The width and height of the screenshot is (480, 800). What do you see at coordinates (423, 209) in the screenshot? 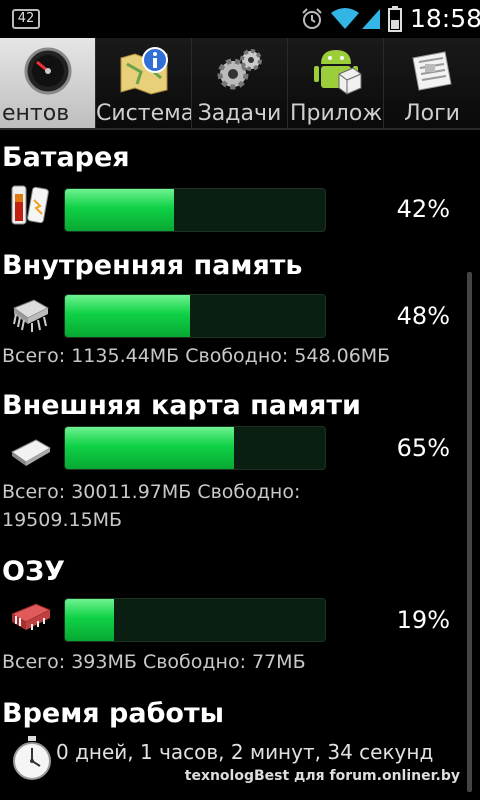
I see `battery-percent: 42%` at bounding box center [423, 209].